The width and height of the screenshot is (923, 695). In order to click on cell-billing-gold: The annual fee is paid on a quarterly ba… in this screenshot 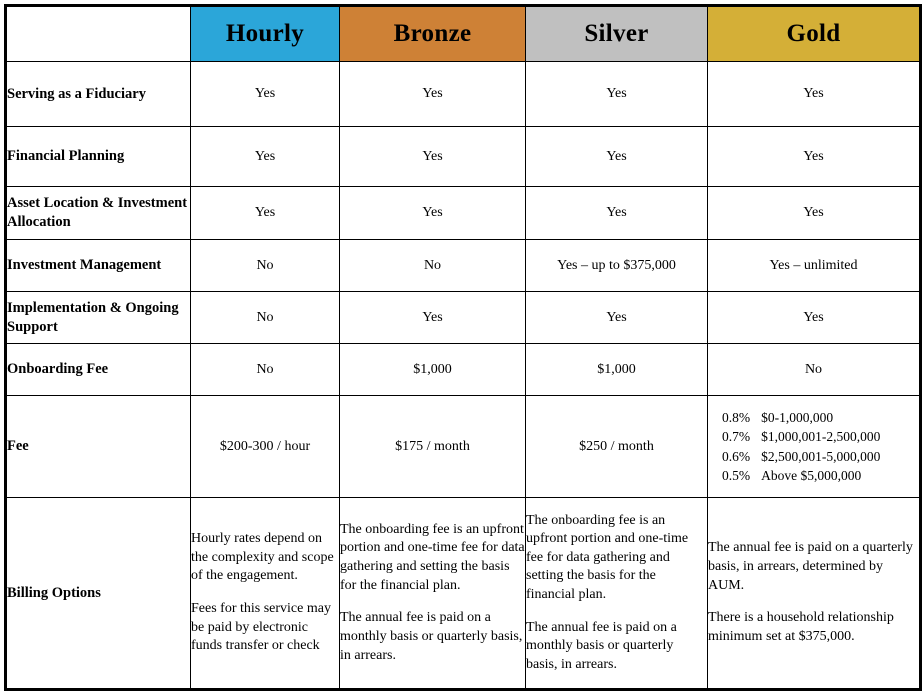, I will do `click(814, 593)`.